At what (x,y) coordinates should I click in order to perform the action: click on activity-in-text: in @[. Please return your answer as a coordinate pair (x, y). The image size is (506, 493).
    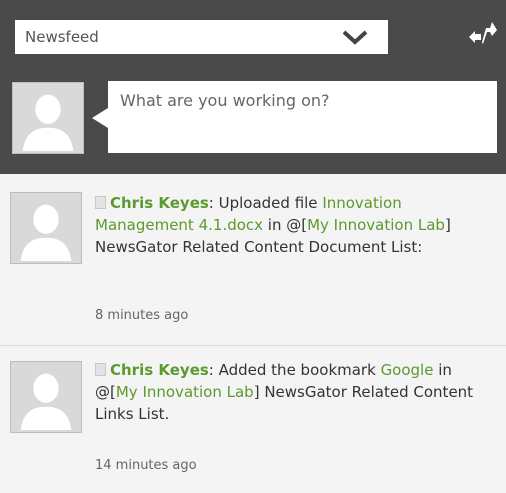
    Looking at the image, I should click on (285, 225).